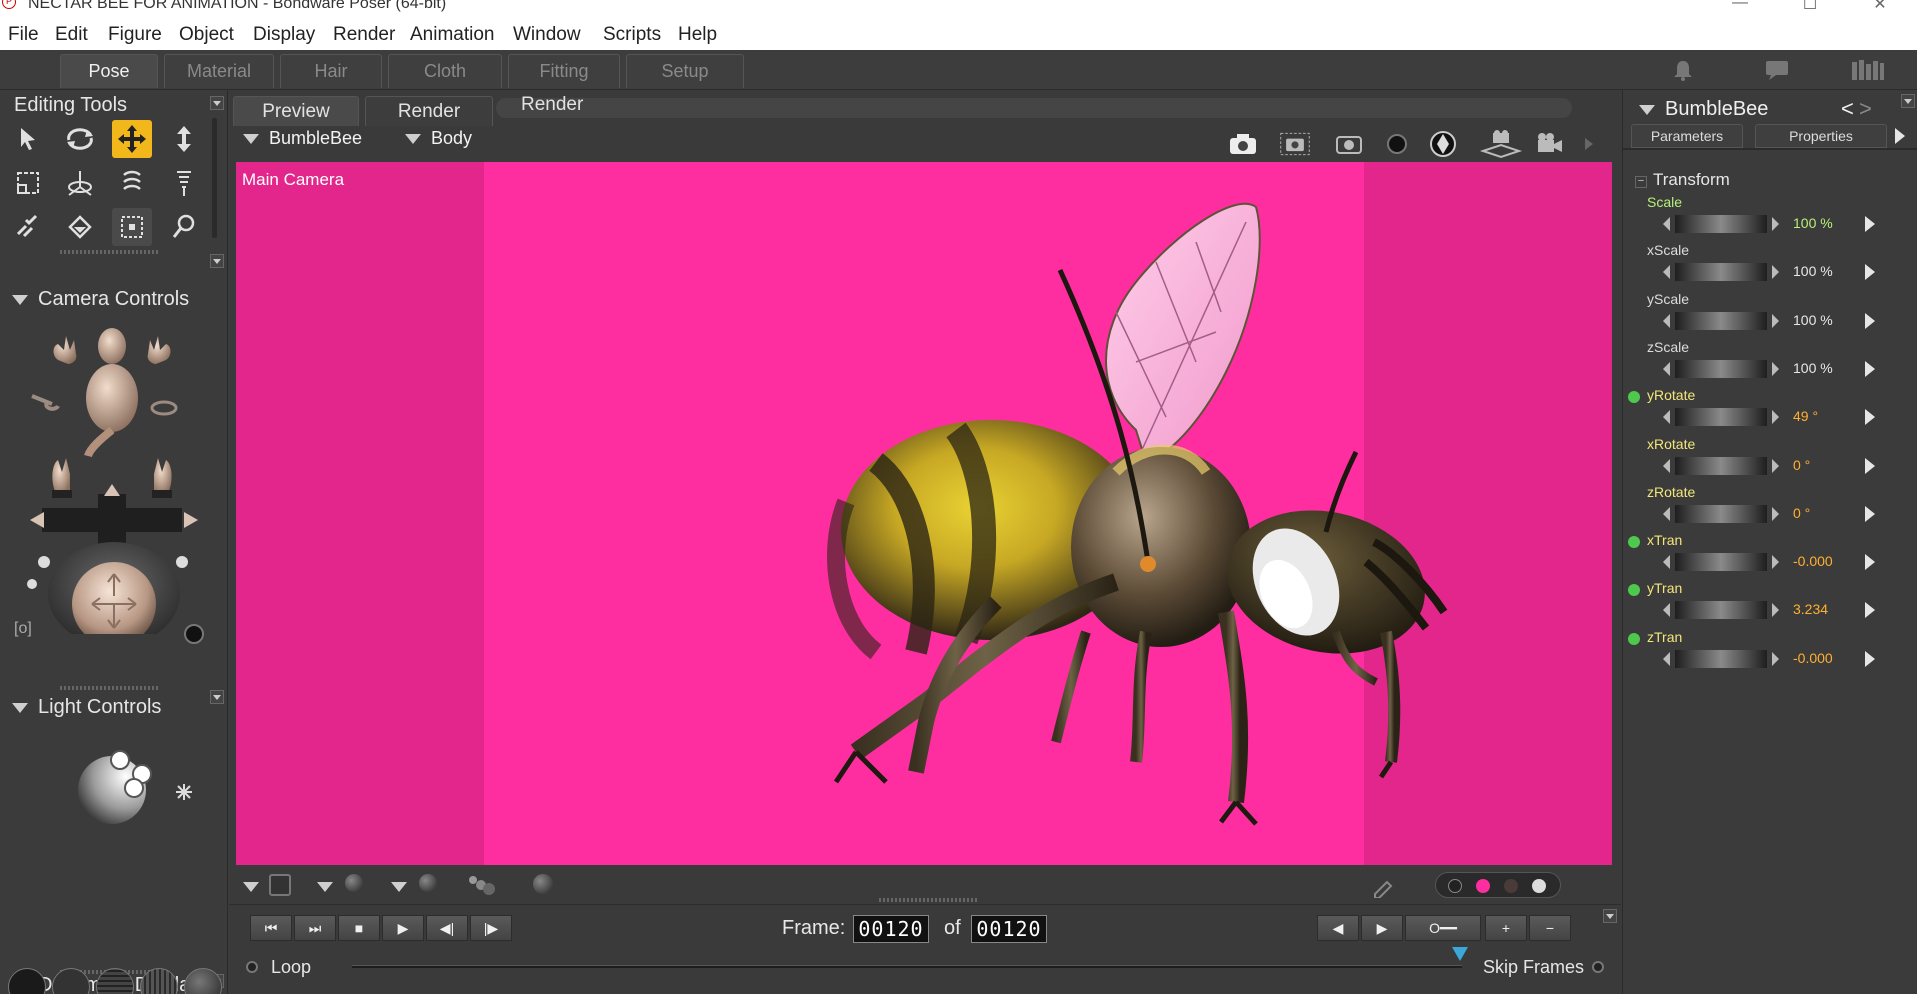 This screenshot has height=994, width=1917. Describe the element at coordinates (1610, 916) in the screenshot. I see `animation-menu-button` at that location.